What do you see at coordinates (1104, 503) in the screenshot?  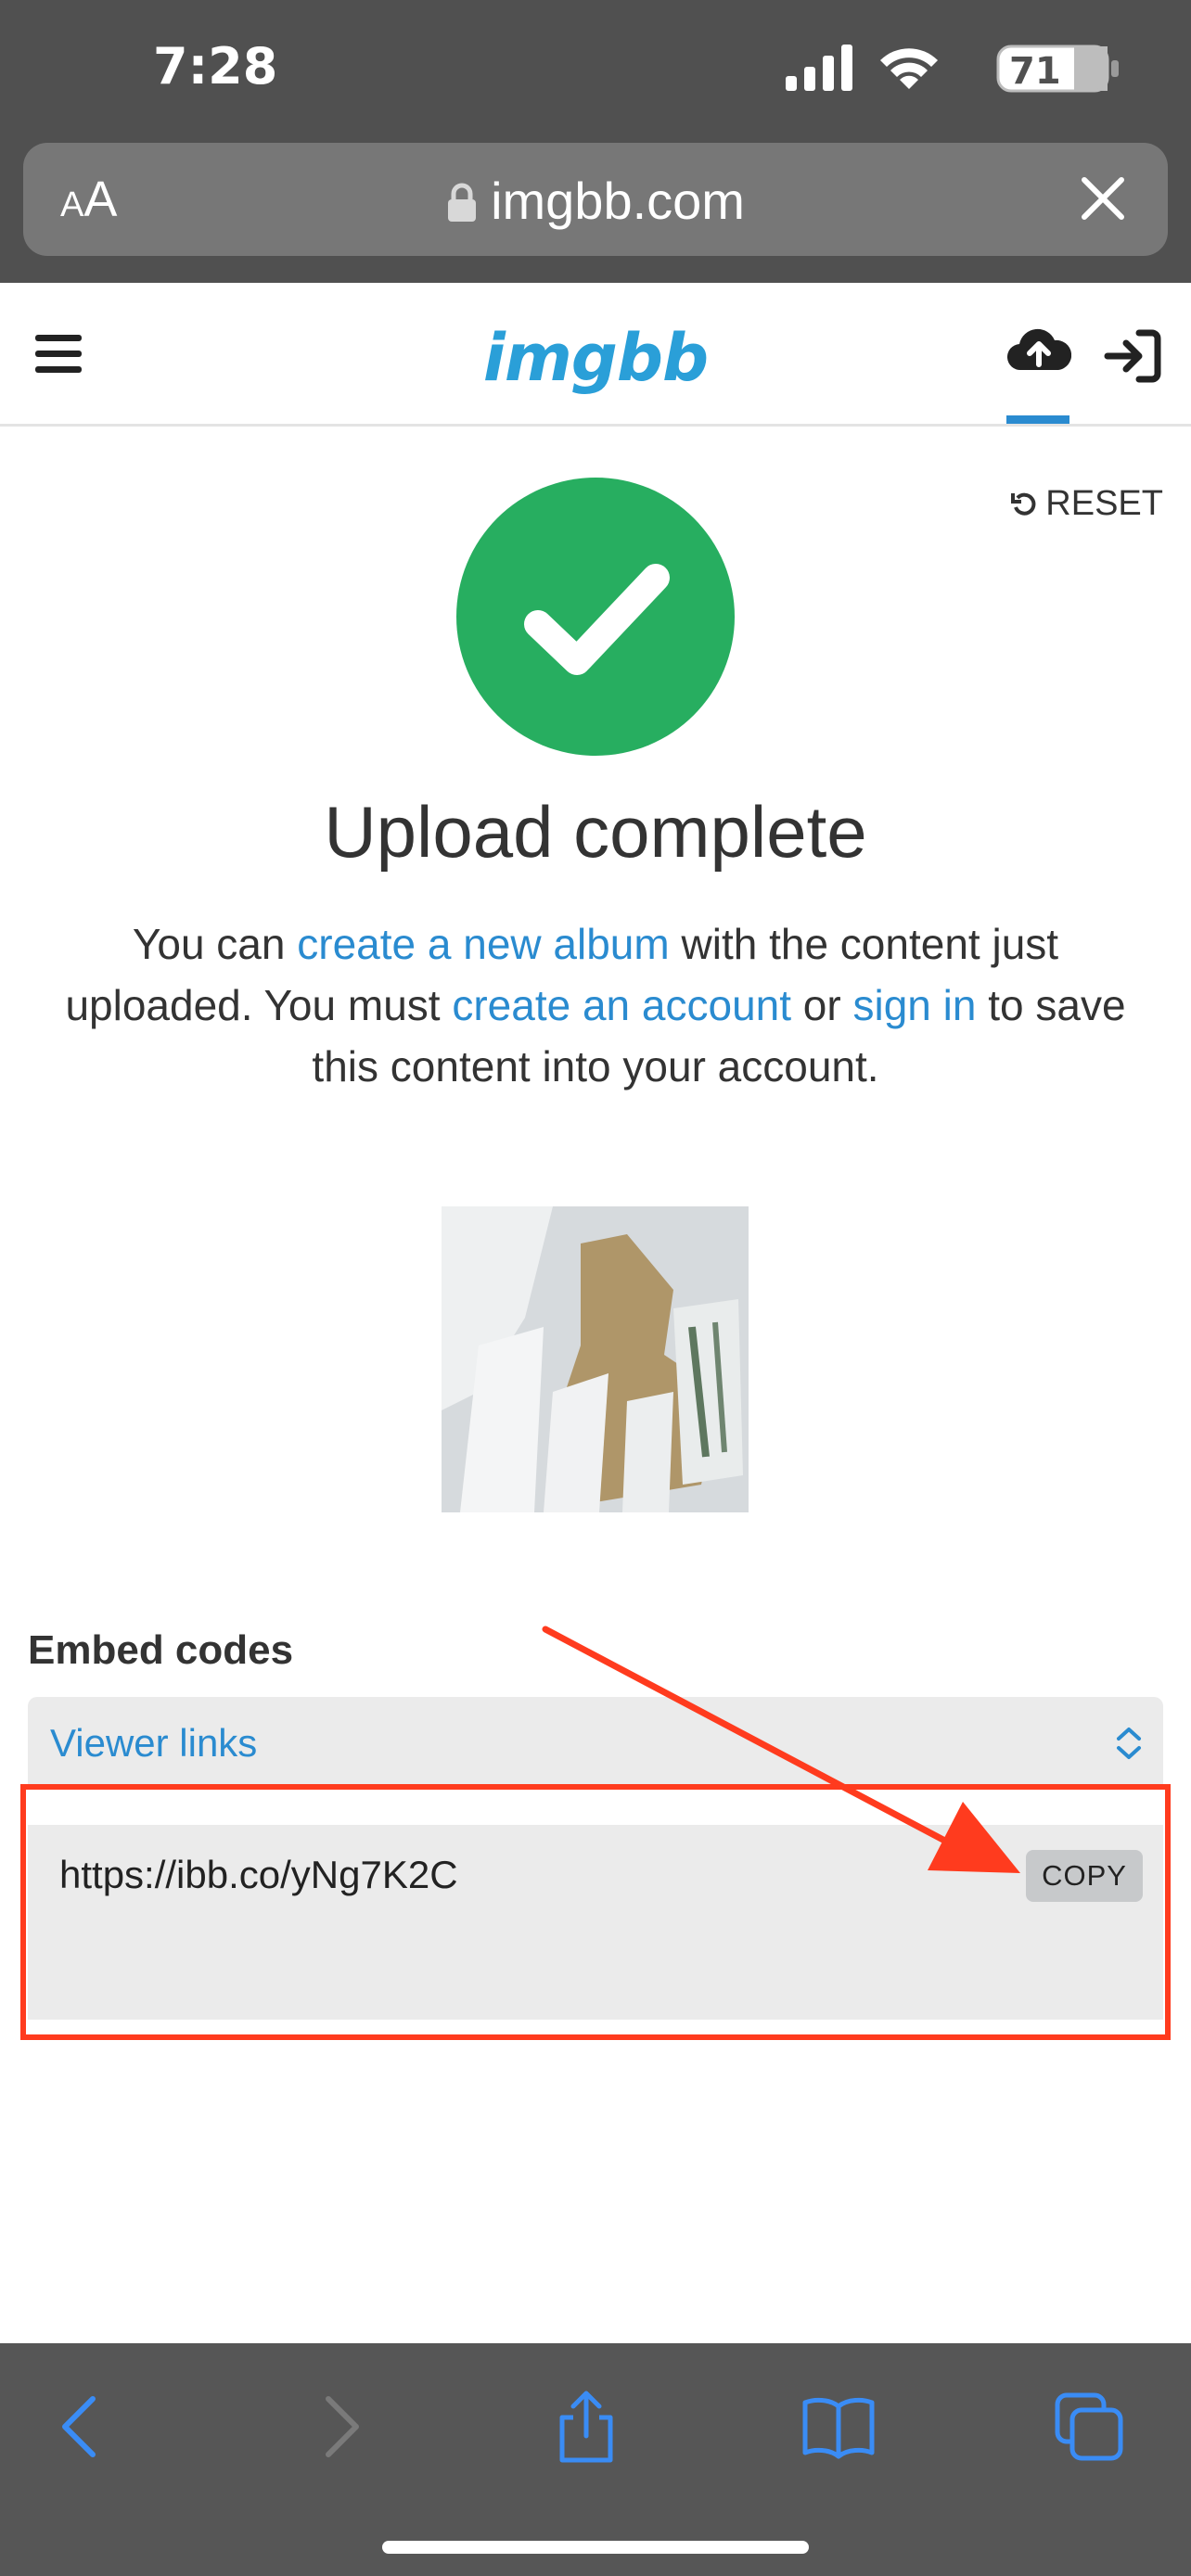 I see `reset-label: RESET` at bounding box center [1104, 503].